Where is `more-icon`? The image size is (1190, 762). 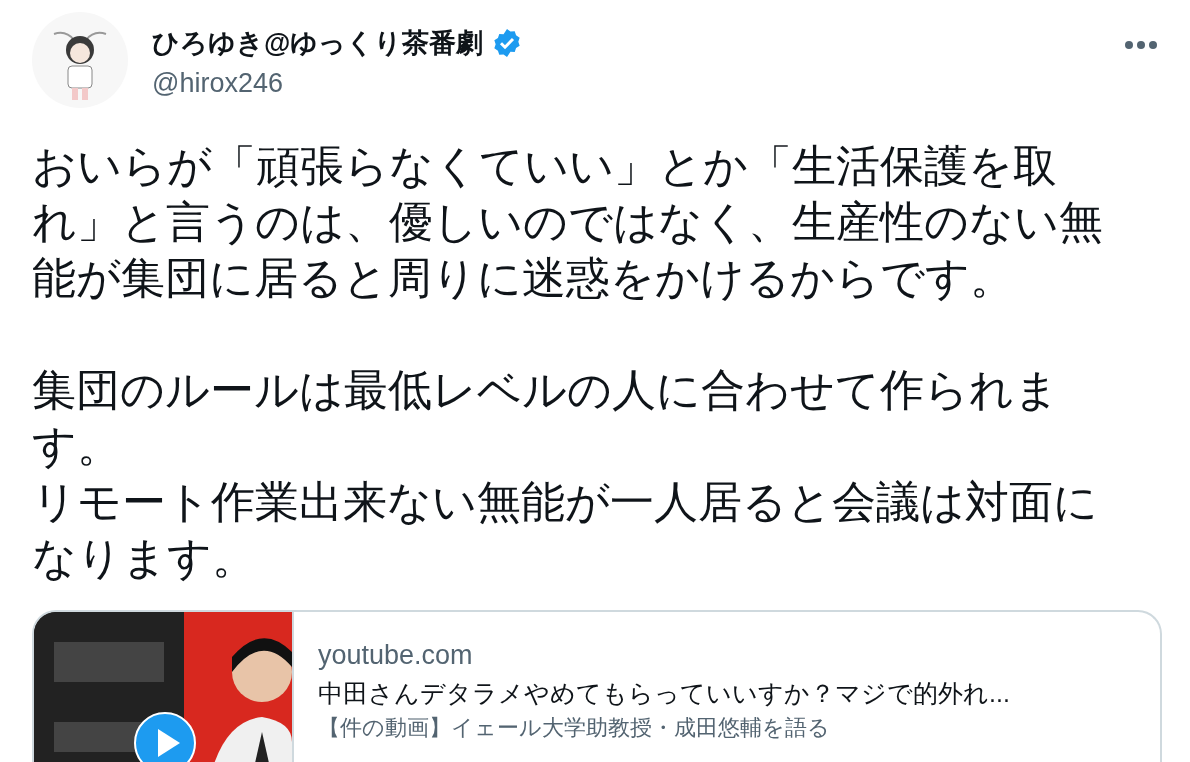
more-icon is located at coordinates (1141, 45).